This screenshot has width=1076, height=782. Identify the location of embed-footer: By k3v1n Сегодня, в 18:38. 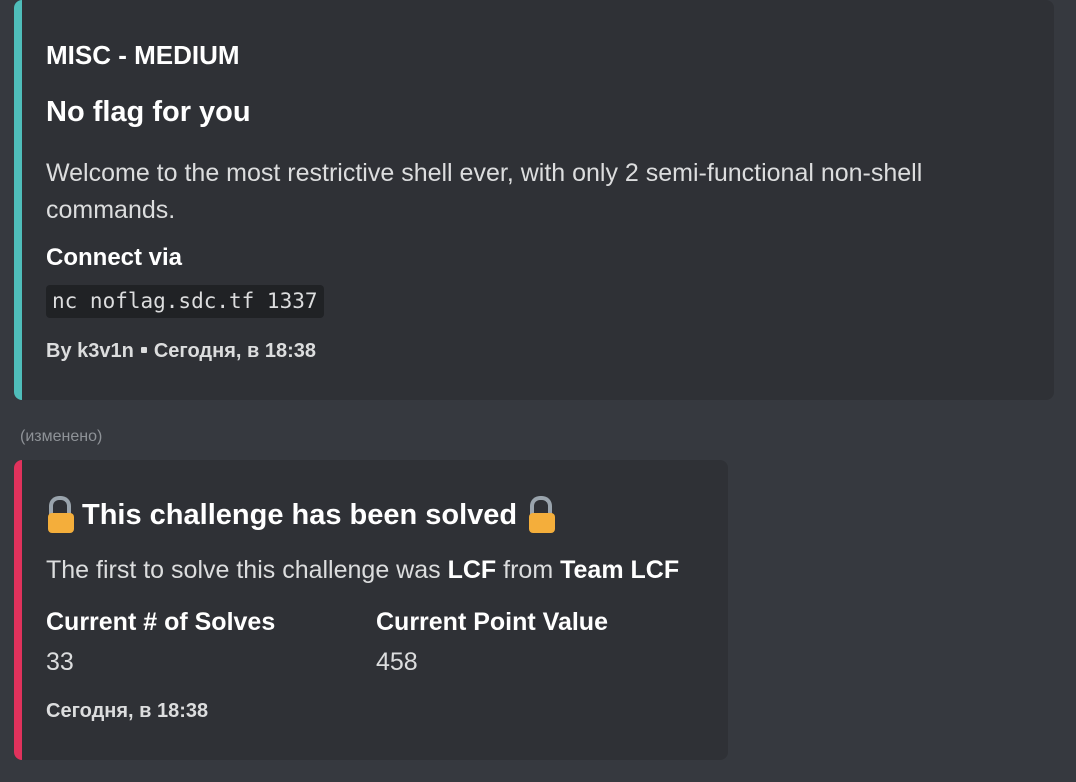
(181, 351).